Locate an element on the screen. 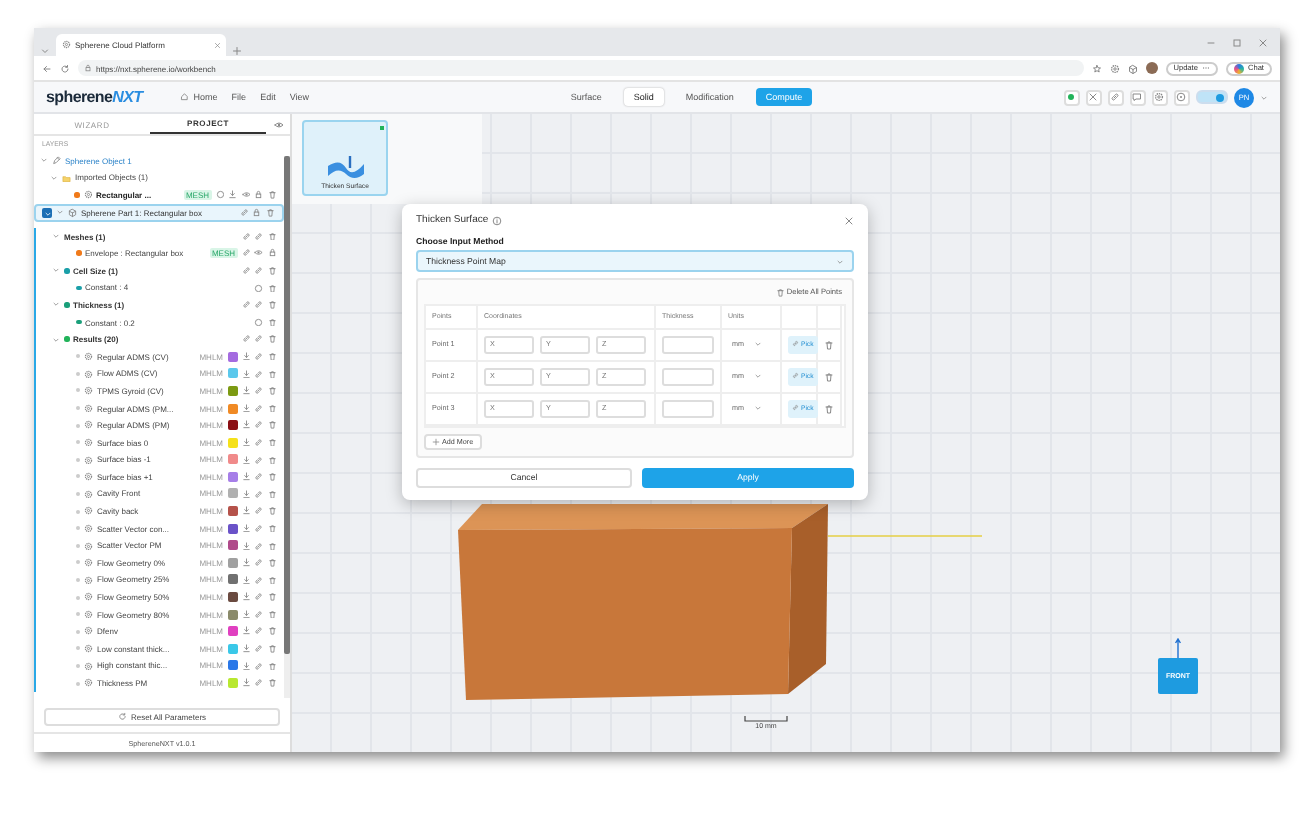 This screenshot has height=828, width=1308. theme-toggle is located at coordinates (1211, 97).